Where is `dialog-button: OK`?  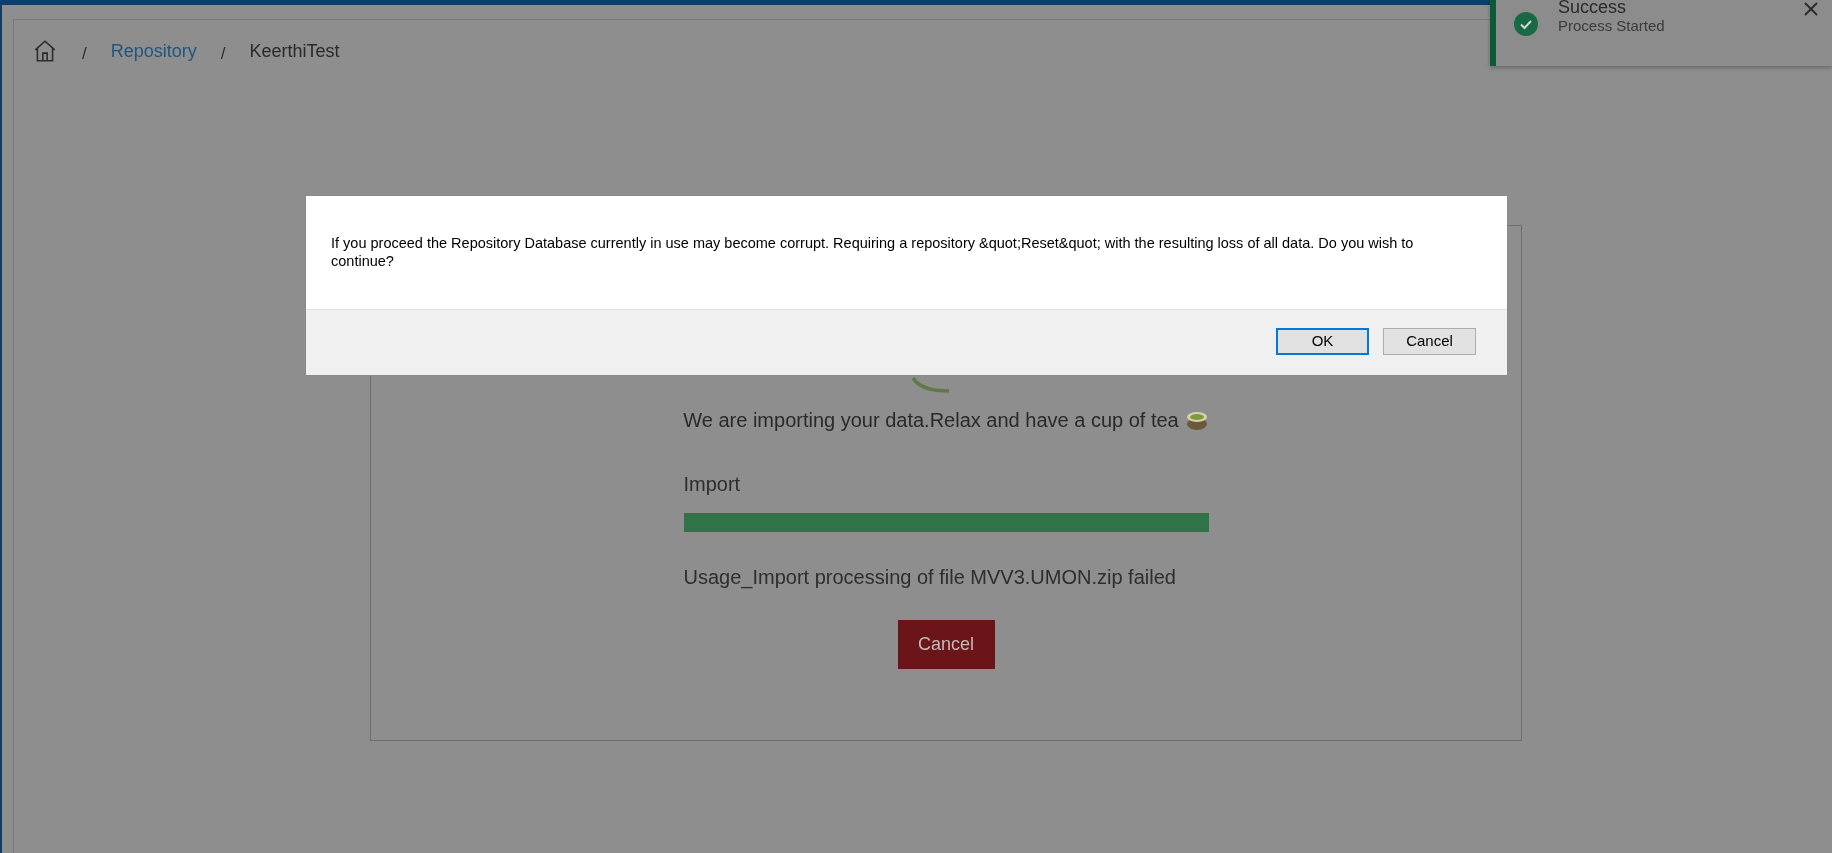
dialog-button: OK is located at coordinates (1322, 341).